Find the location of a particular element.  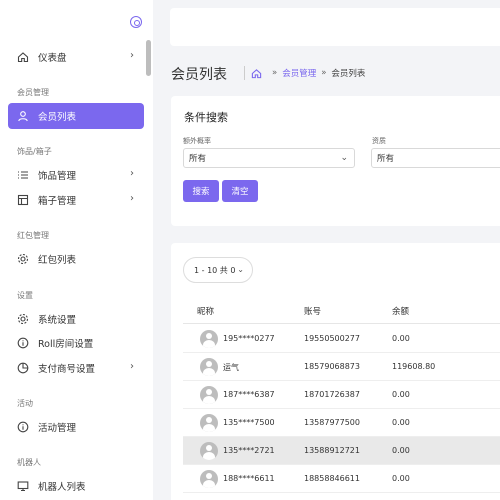

cell-account: 18858846611 is located at coordinates (332, 478).